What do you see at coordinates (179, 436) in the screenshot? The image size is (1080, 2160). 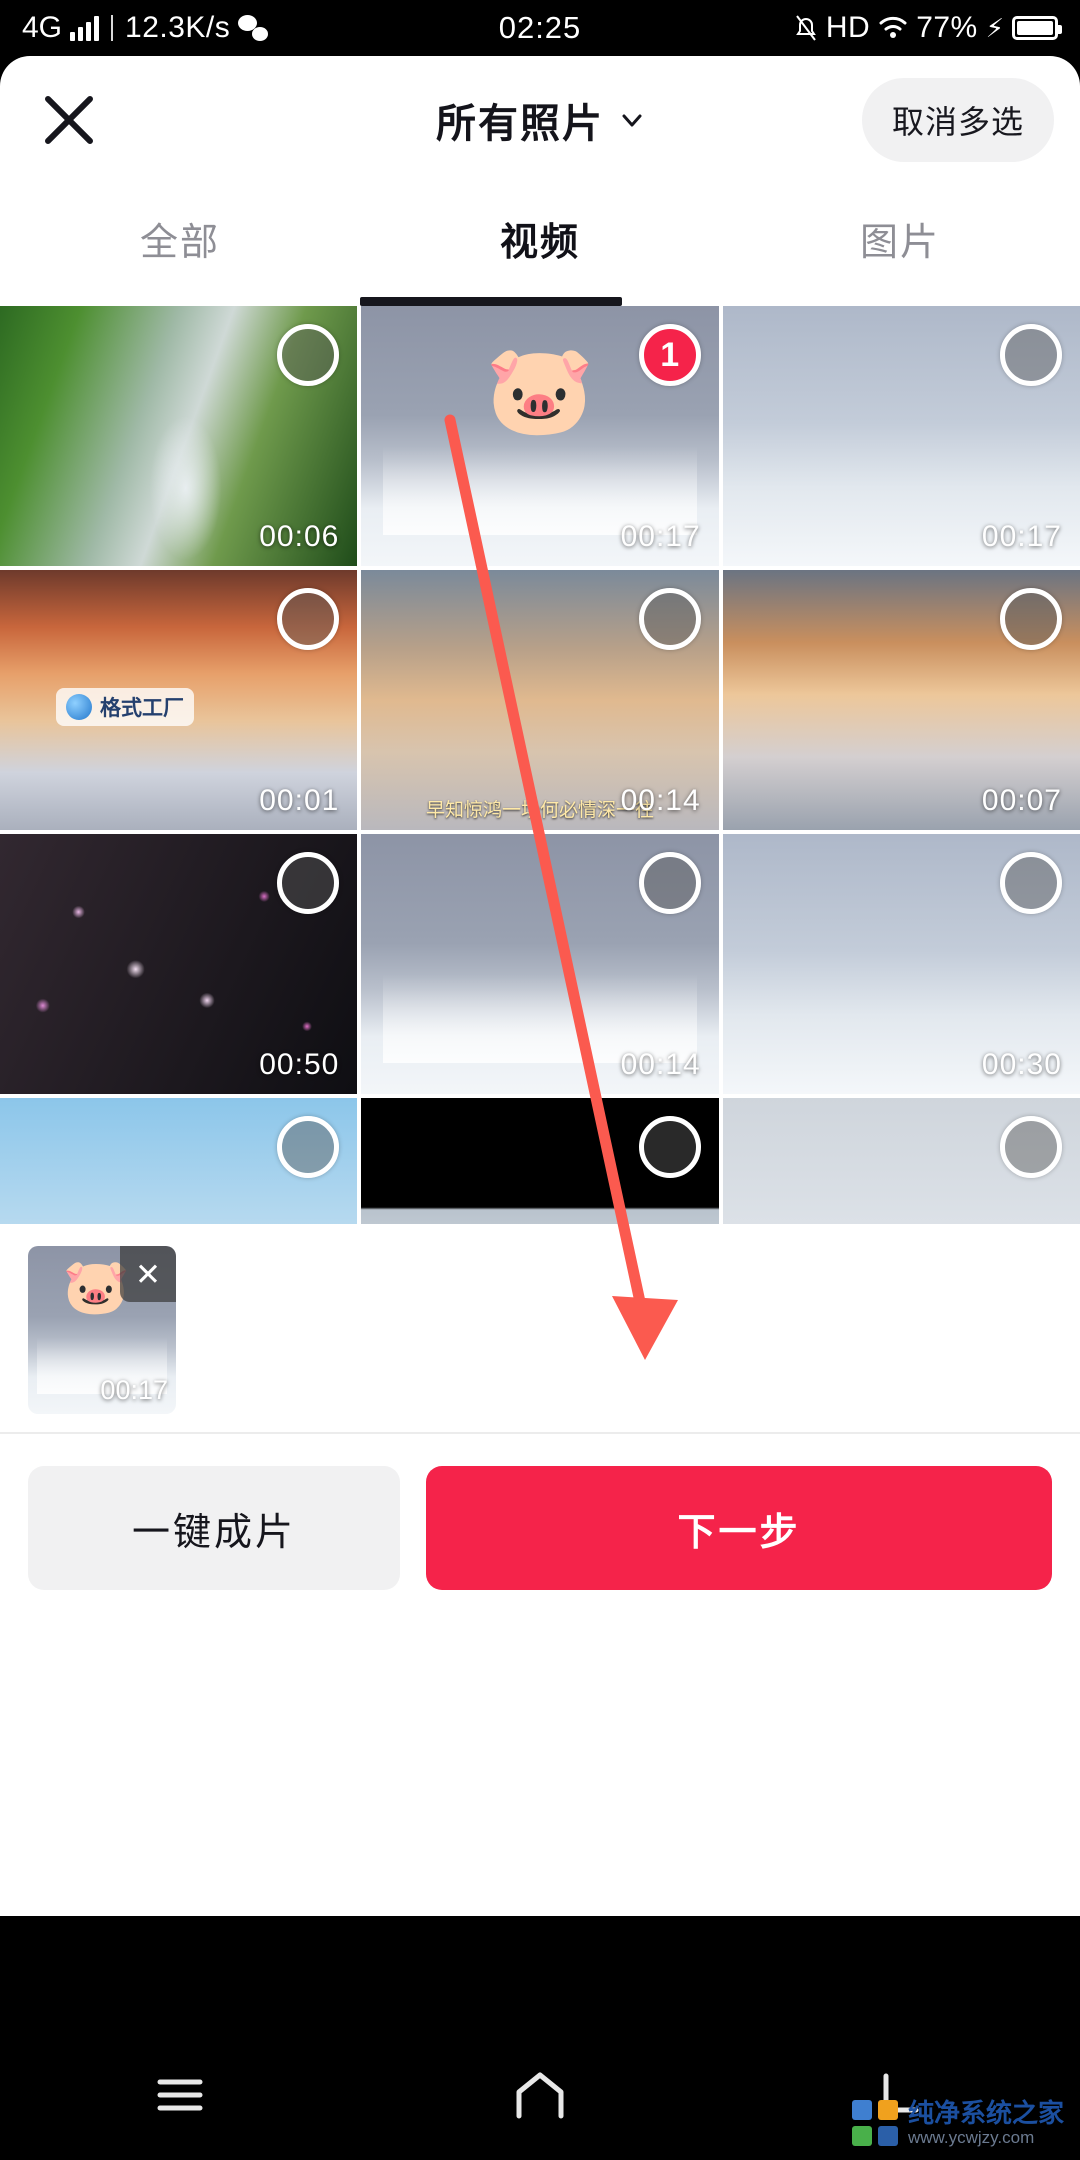 I see `media-cell: 00:06` at bounding box center [179, 436].